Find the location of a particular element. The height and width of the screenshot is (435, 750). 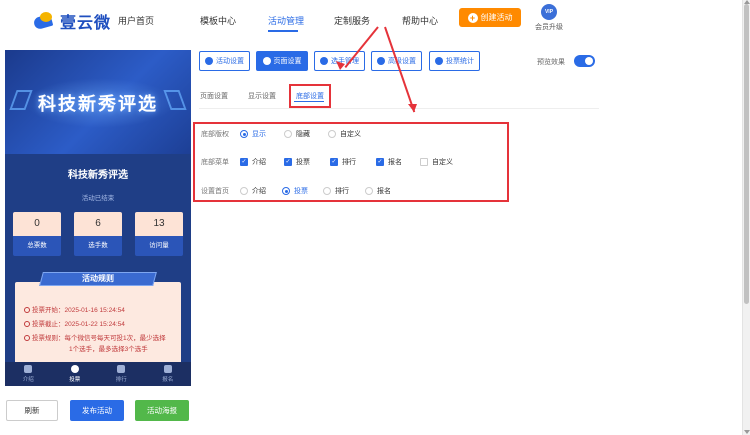

menu-option-custom: 自定义 is located at coordinates (436, 162).